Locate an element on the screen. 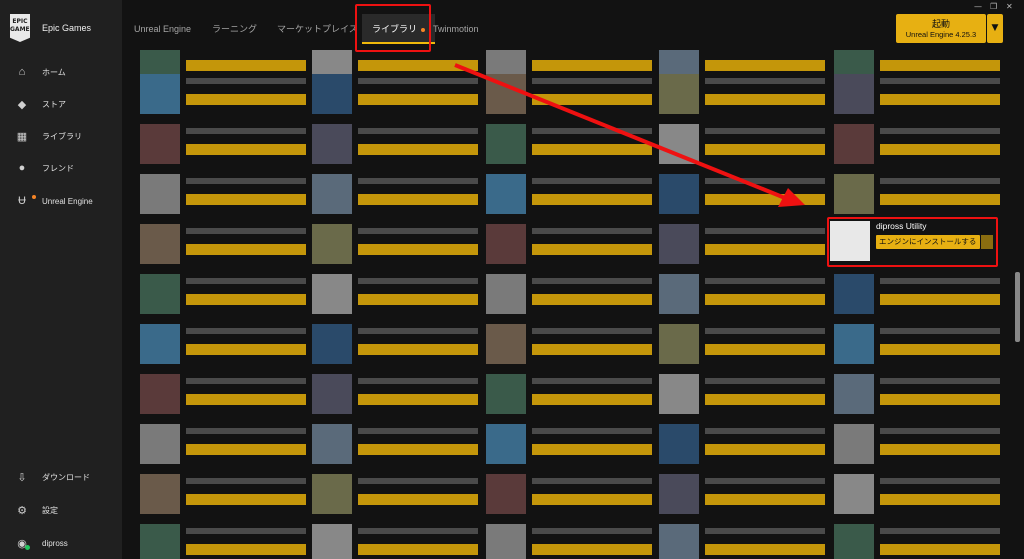 Image resolution: width=1024 pixels, height=559 pixels. annotation-arrow is located at coordinates (629, 135).